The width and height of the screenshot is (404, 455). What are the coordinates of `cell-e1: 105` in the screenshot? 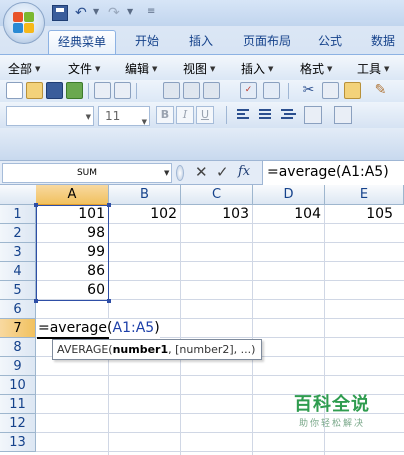 It's located at (360, 214).